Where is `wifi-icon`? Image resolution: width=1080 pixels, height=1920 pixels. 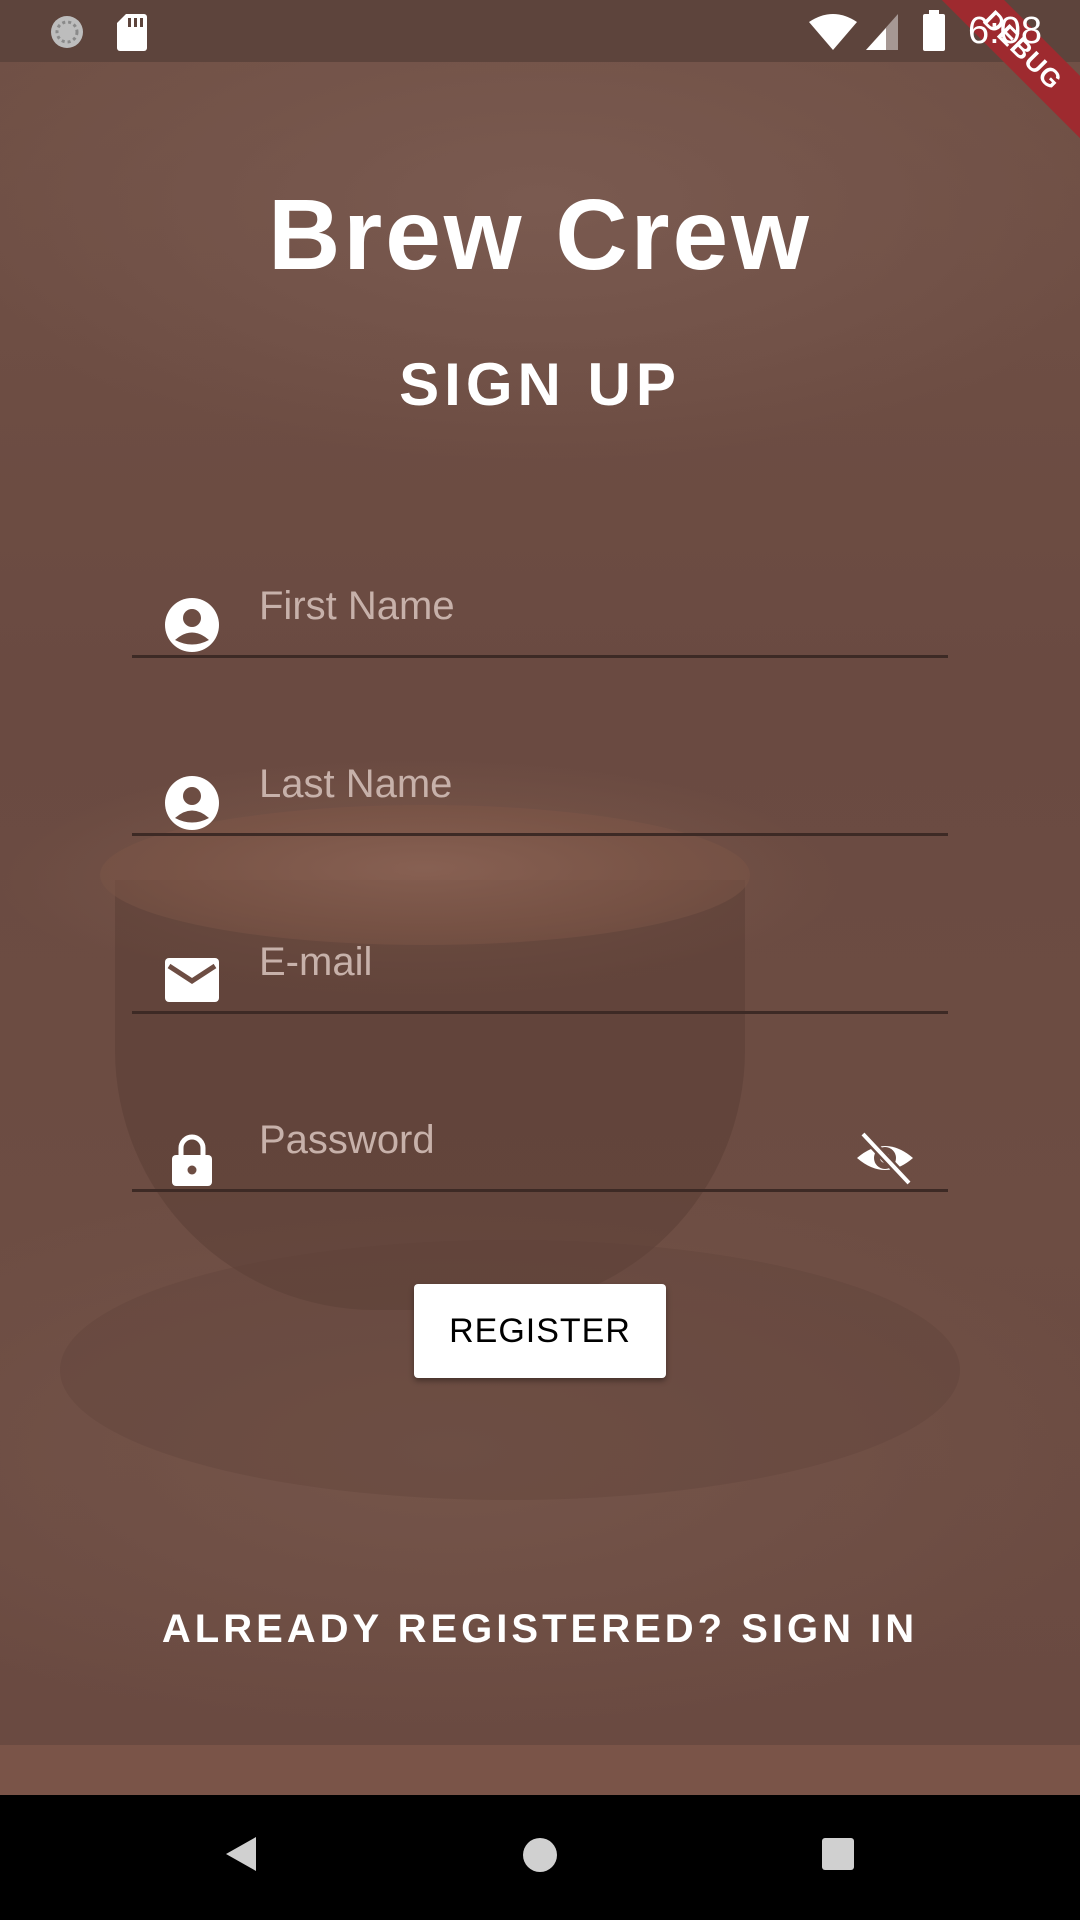 wifi-icon is located at coordinates (833, 32).